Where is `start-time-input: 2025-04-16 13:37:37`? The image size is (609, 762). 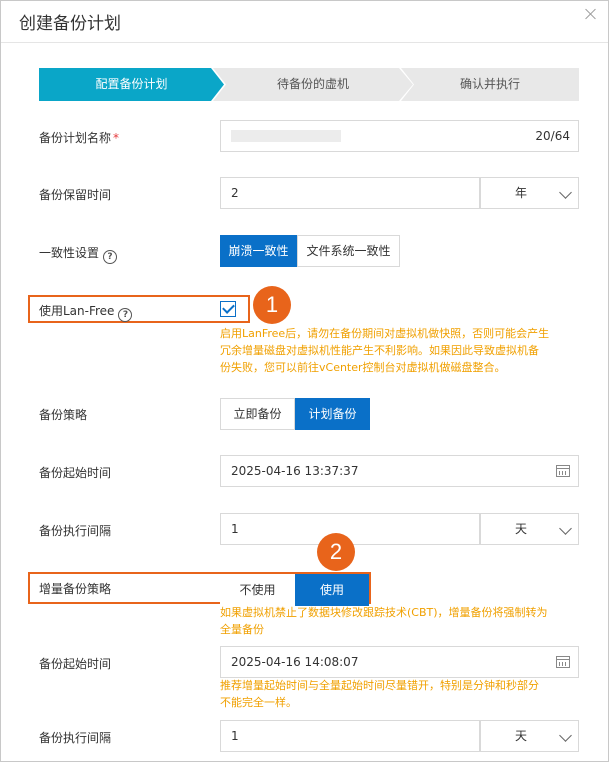
start-time-input: 2025-04-16 13:37:37 is located at coordinates (399, 471).